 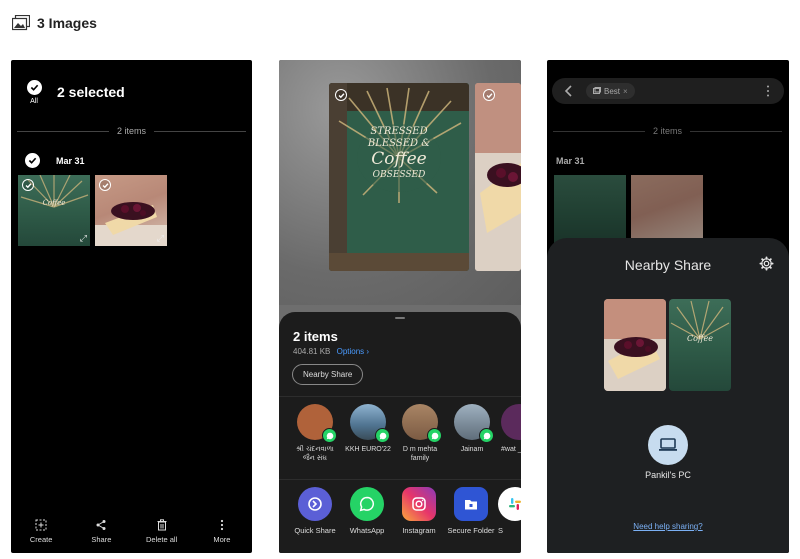 What do you see at coordinates (400, 318) in the screenshot?
I see `sheet-handle` at bounding box center [400, 318].